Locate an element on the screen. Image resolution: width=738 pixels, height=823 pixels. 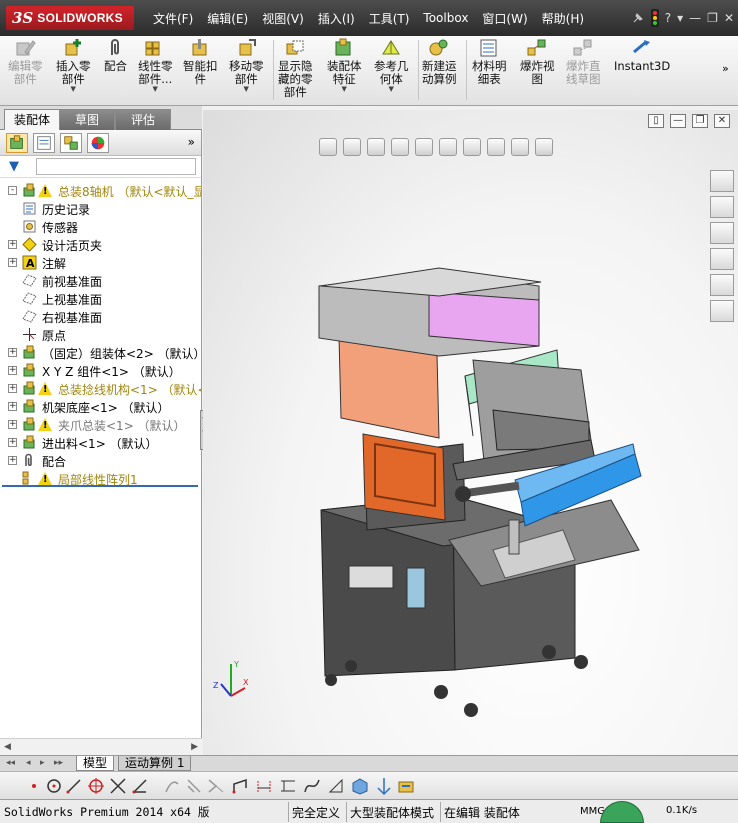
next-tab-icon: ▸ is located at coordinates (42, 763).